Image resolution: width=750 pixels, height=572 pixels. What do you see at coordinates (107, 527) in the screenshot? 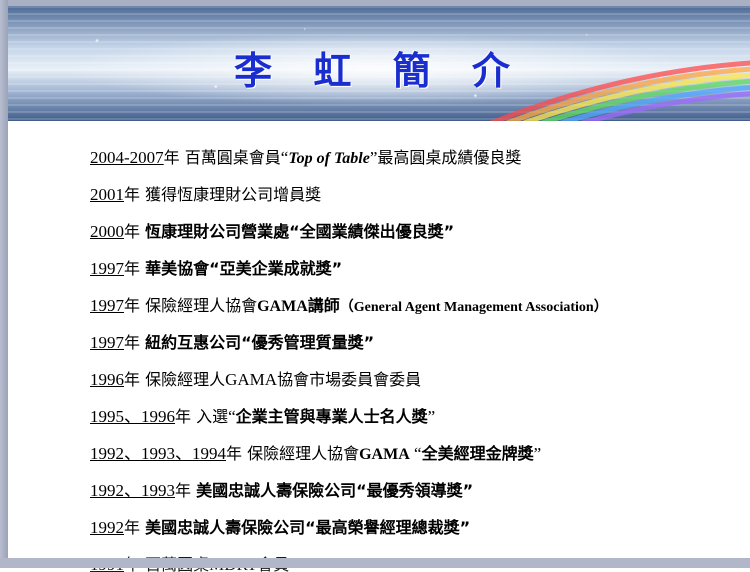
I see `award-year-link: 1992` at bounding box center [107, 527].